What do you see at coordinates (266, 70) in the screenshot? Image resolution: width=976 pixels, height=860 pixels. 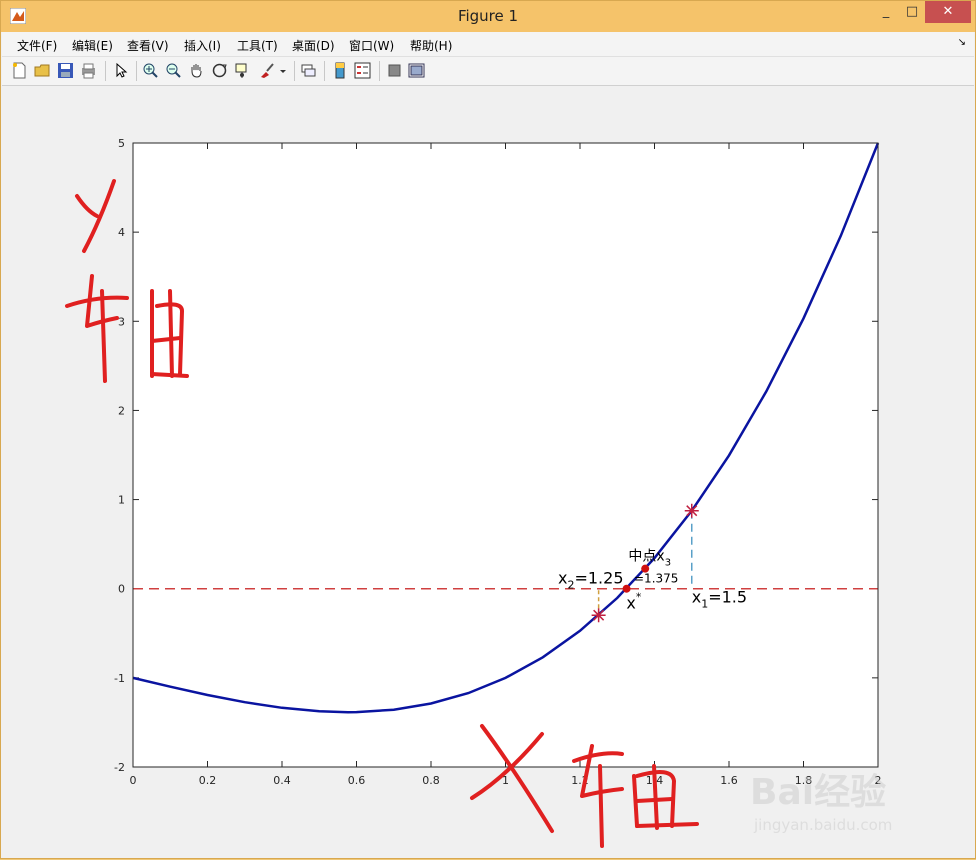 I see `brush-icon` at bounding box center [266, 70].